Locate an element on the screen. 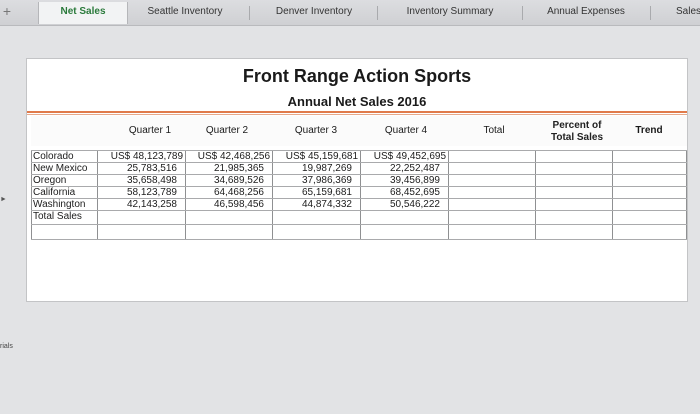 The width and height of the screenshot is (700, 414). cell-new-mexico-q2: 21,985,365 is located at coordinates (225, 168).